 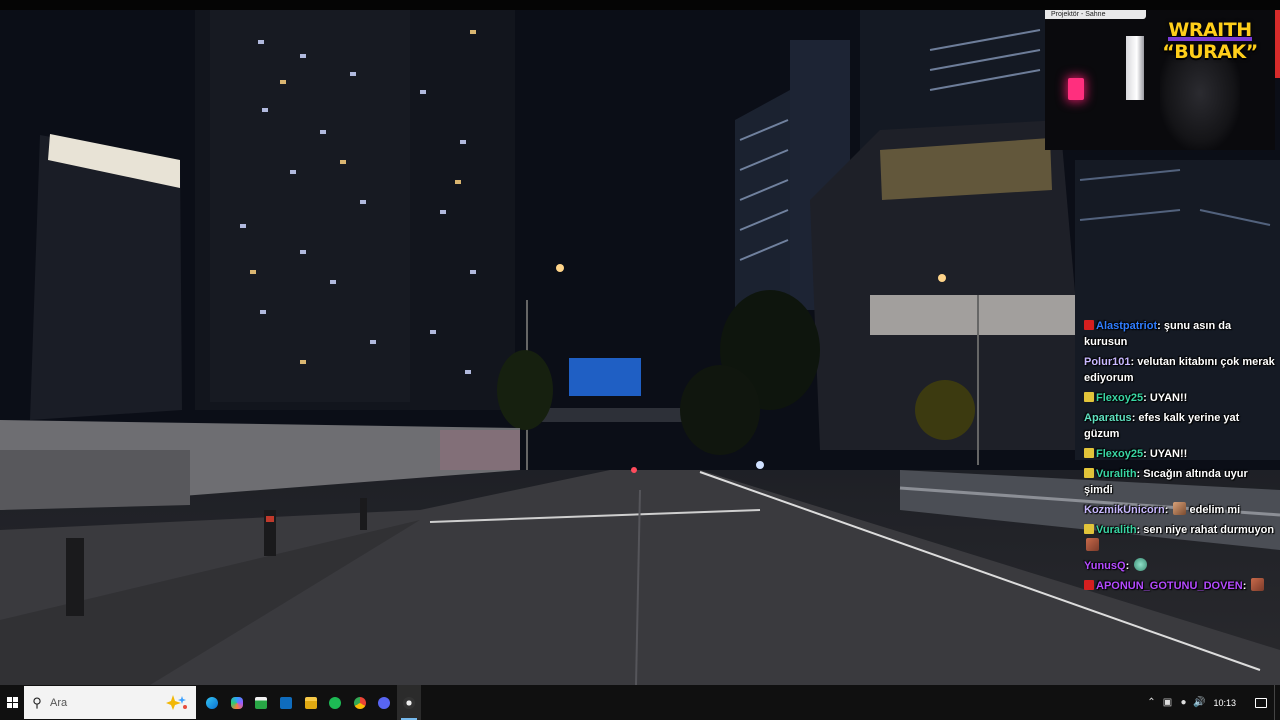 What do you see at coordinates (1199, 702) in the screenshot?
I see `volume-icon: 🔊` at bounding box center [1199, 702].